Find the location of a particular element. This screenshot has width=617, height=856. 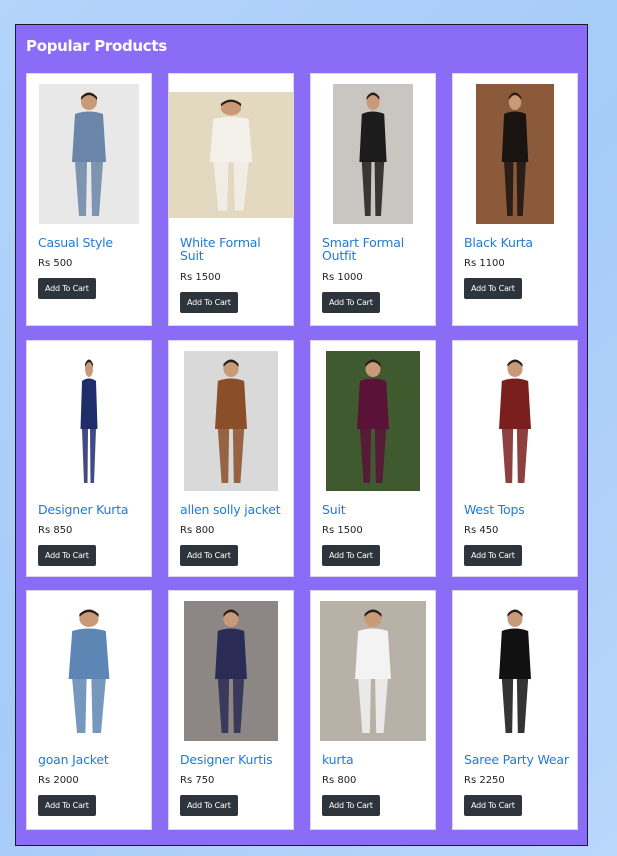

product-card: White Formal Suit Rs 1500 Add To Cart is located at coordinates (231, 199).